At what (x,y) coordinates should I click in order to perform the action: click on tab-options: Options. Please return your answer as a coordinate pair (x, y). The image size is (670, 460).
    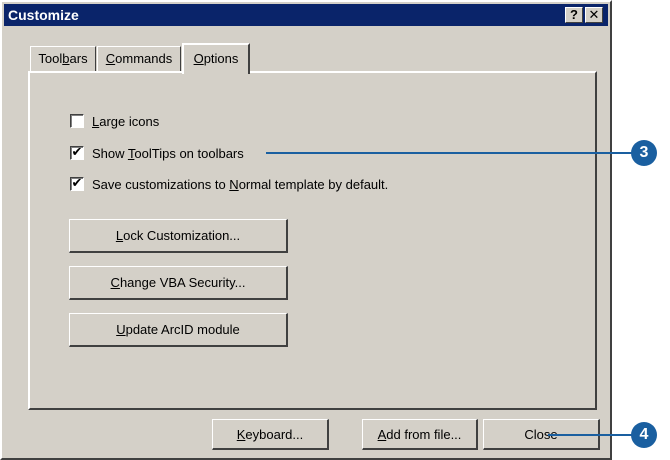
    Looking at the image, I should click on (216, 58).